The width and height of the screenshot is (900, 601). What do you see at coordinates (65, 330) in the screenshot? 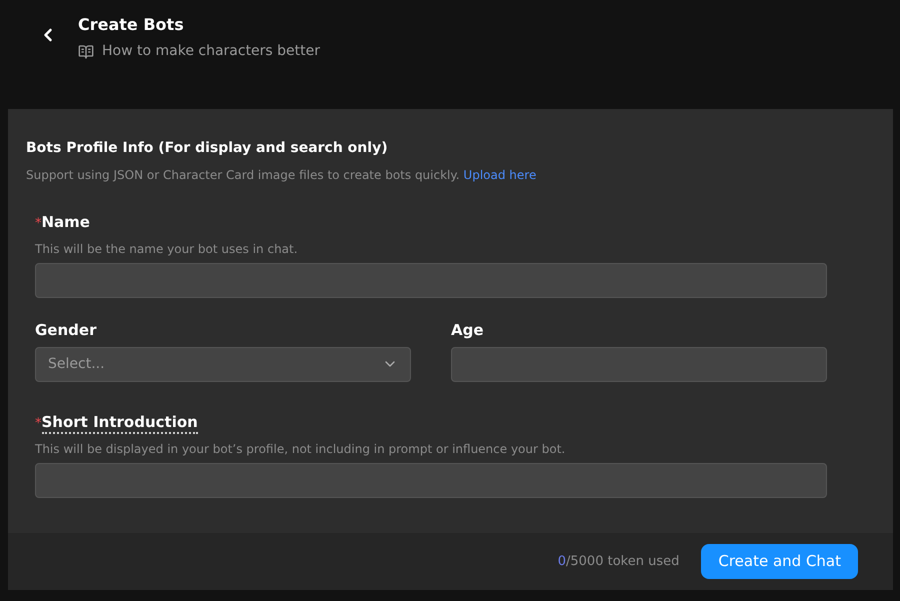
I see `field-label: Gender` at bounding box center [65, 330].